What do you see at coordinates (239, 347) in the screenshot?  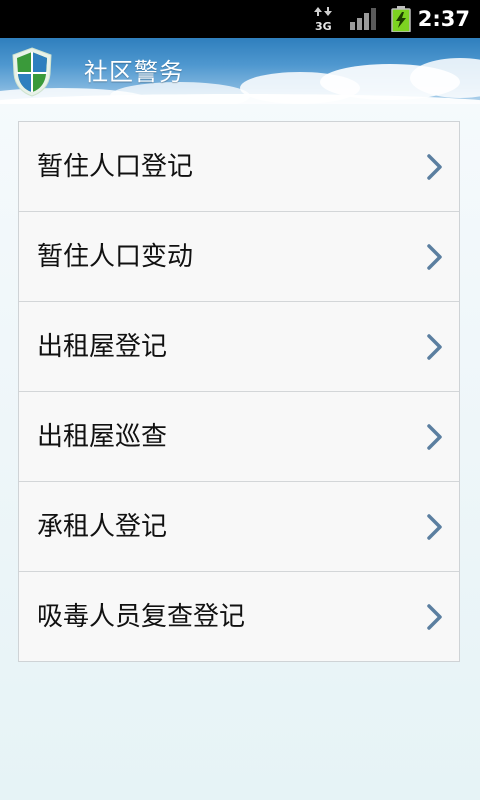 I see `menu-item-rental-house-registration: 出租屋登记` at bounding box center [239, 347].